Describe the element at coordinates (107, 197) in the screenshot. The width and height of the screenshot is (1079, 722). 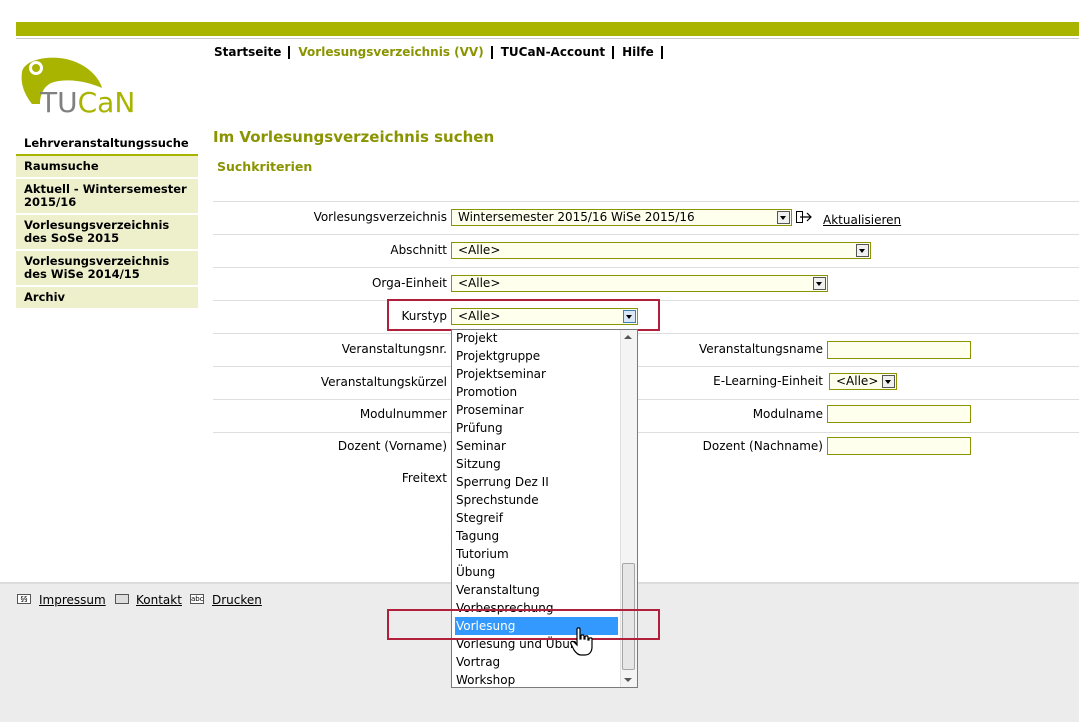
I see `sidebar-item-aktuell: Aktuell - Wintersemester 2015/16` at that location.